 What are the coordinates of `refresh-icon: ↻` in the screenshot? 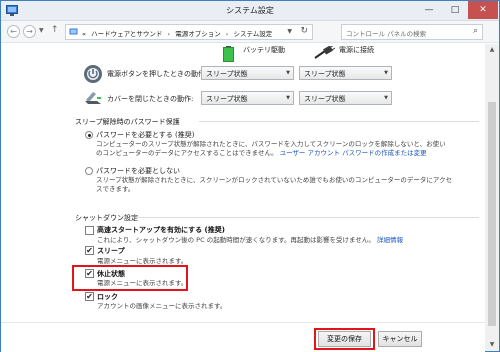 It's located at (304, 31).